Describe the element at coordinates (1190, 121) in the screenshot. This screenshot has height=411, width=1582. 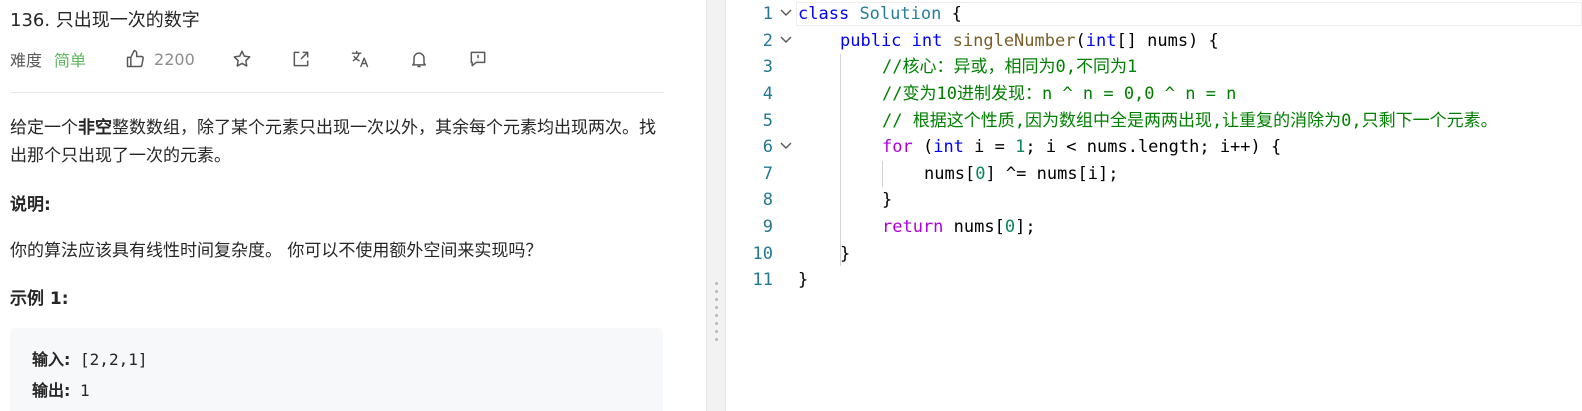
I see `code-comment: // 根据这个性质,因为数组中全是两两出现,让重复的消除为0,只剩下一个元素。` at that location.